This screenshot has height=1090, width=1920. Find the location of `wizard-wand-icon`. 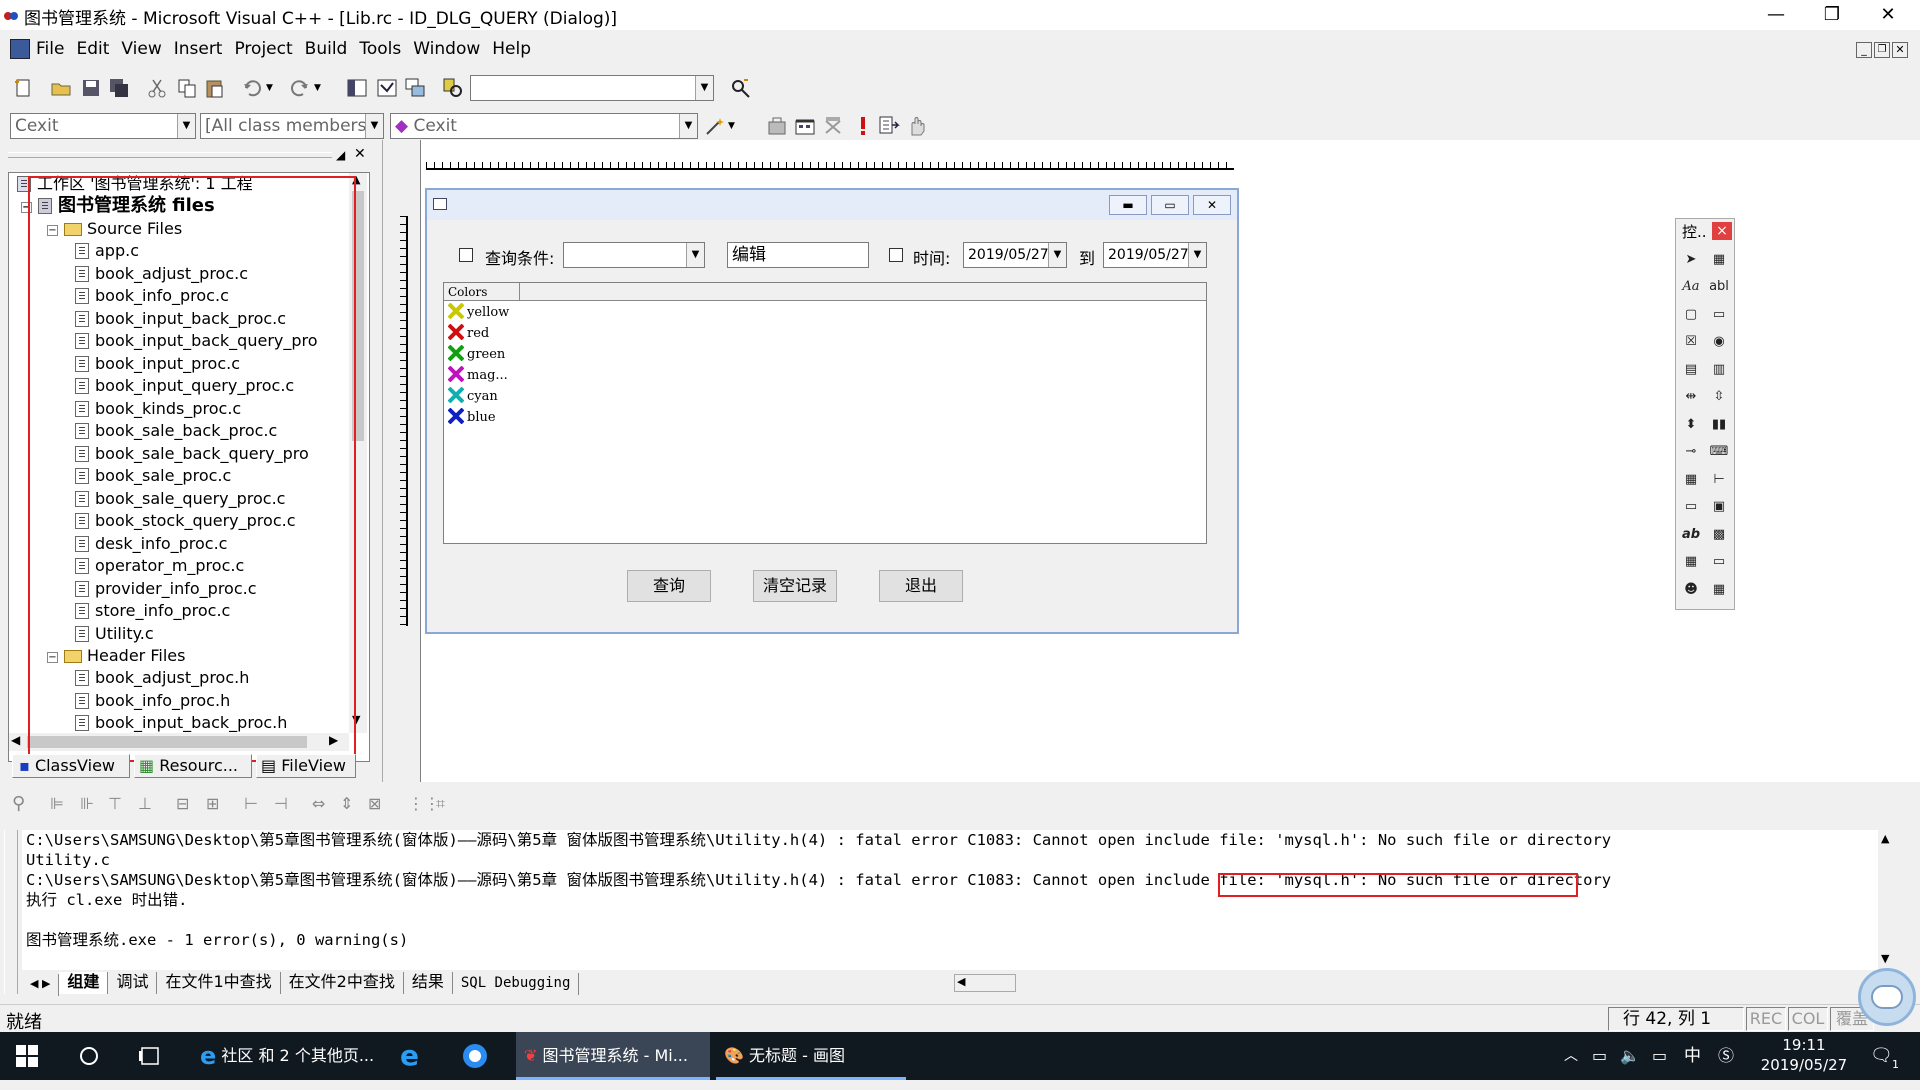

wizard-wand-icon is located at coordinates (715, 126).